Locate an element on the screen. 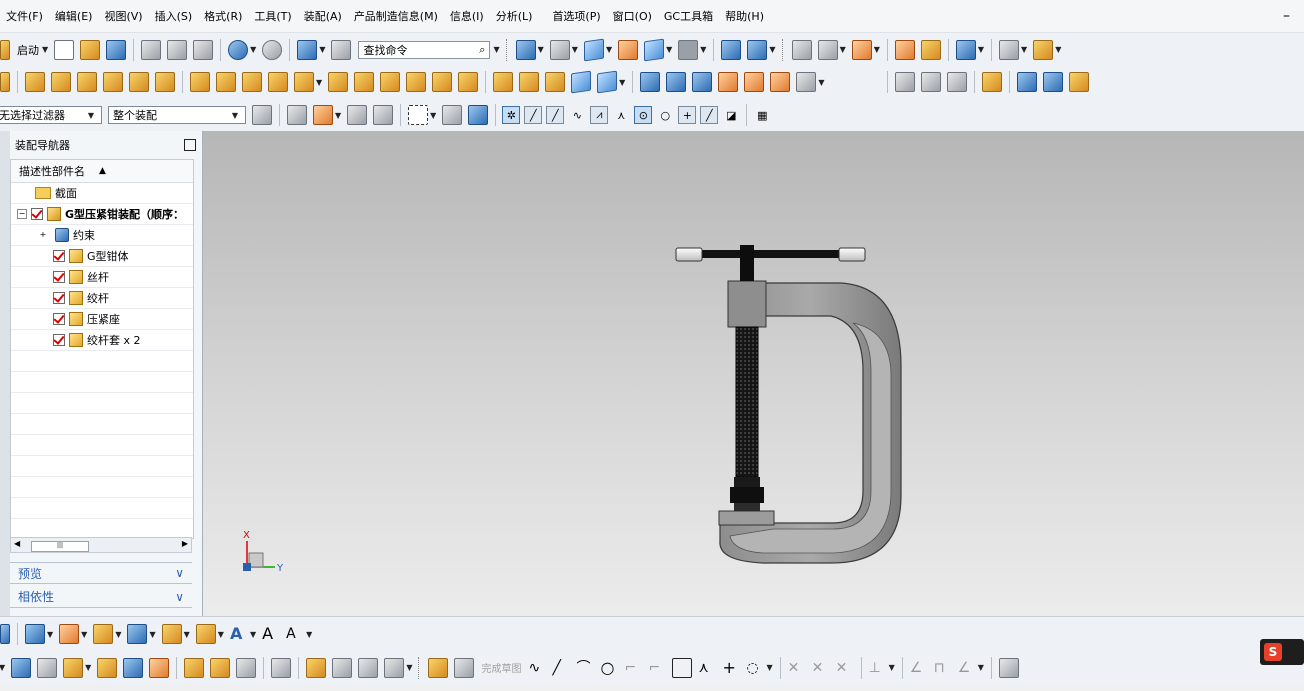 The height and width of the screenshot is (691, 1304). rapid-dimension-icon: ⊓ is located at coordinates (943, 668).